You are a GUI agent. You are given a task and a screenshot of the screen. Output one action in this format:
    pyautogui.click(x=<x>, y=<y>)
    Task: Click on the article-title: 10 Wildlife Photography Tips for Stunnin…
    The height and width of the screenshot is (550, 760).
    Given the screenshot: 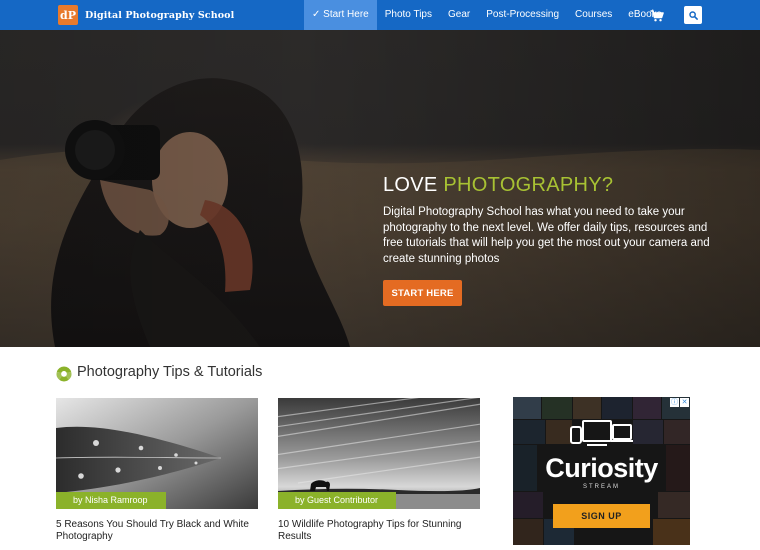 What is the action you would take?
    pyautogui.click(x=379, y=531)
    